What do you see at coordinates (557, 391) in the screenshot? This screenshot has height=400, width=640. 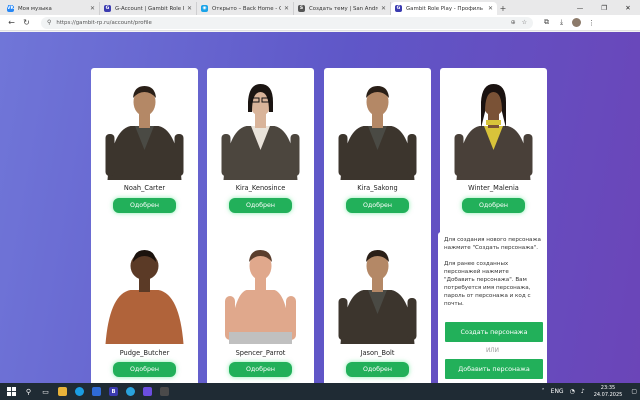 I see `language-indicator: ENG` at bounding box center [557, 391].